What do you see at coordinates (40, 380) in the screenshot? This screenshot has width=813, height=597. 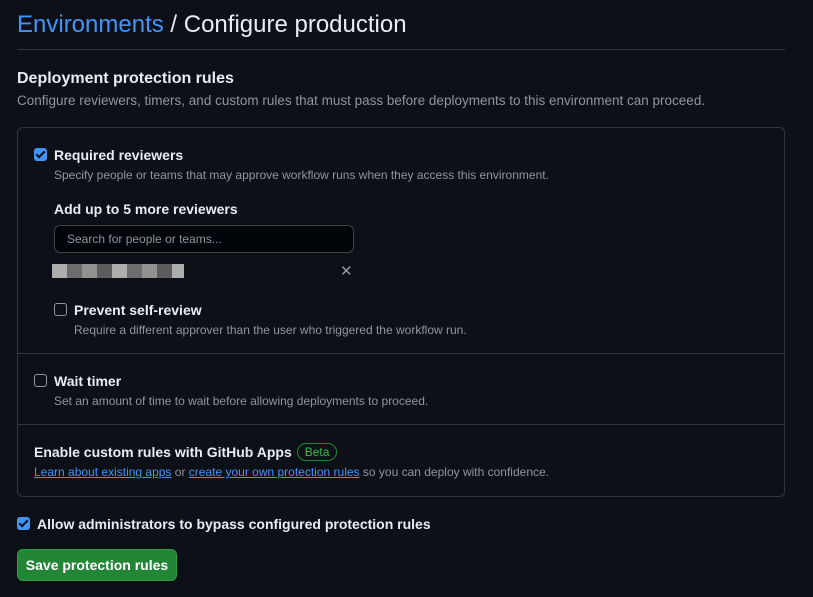 I see `wait-timer-checkbox` at bounding box center [40, 380].